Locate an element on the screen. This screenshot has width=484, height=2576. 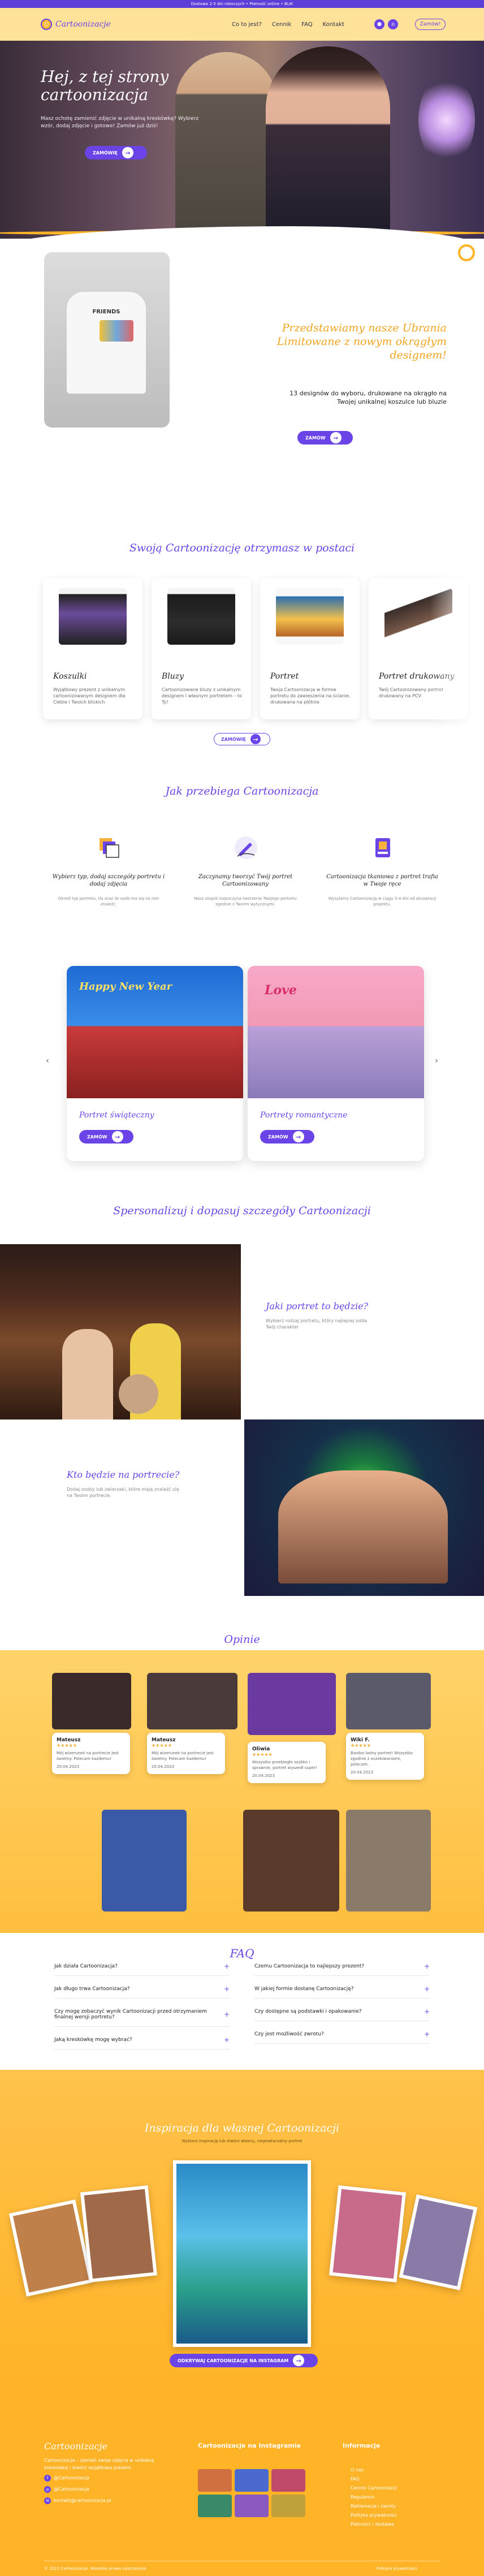
footer-link: Polityka prywatności is located at coordinates (374, 2516).